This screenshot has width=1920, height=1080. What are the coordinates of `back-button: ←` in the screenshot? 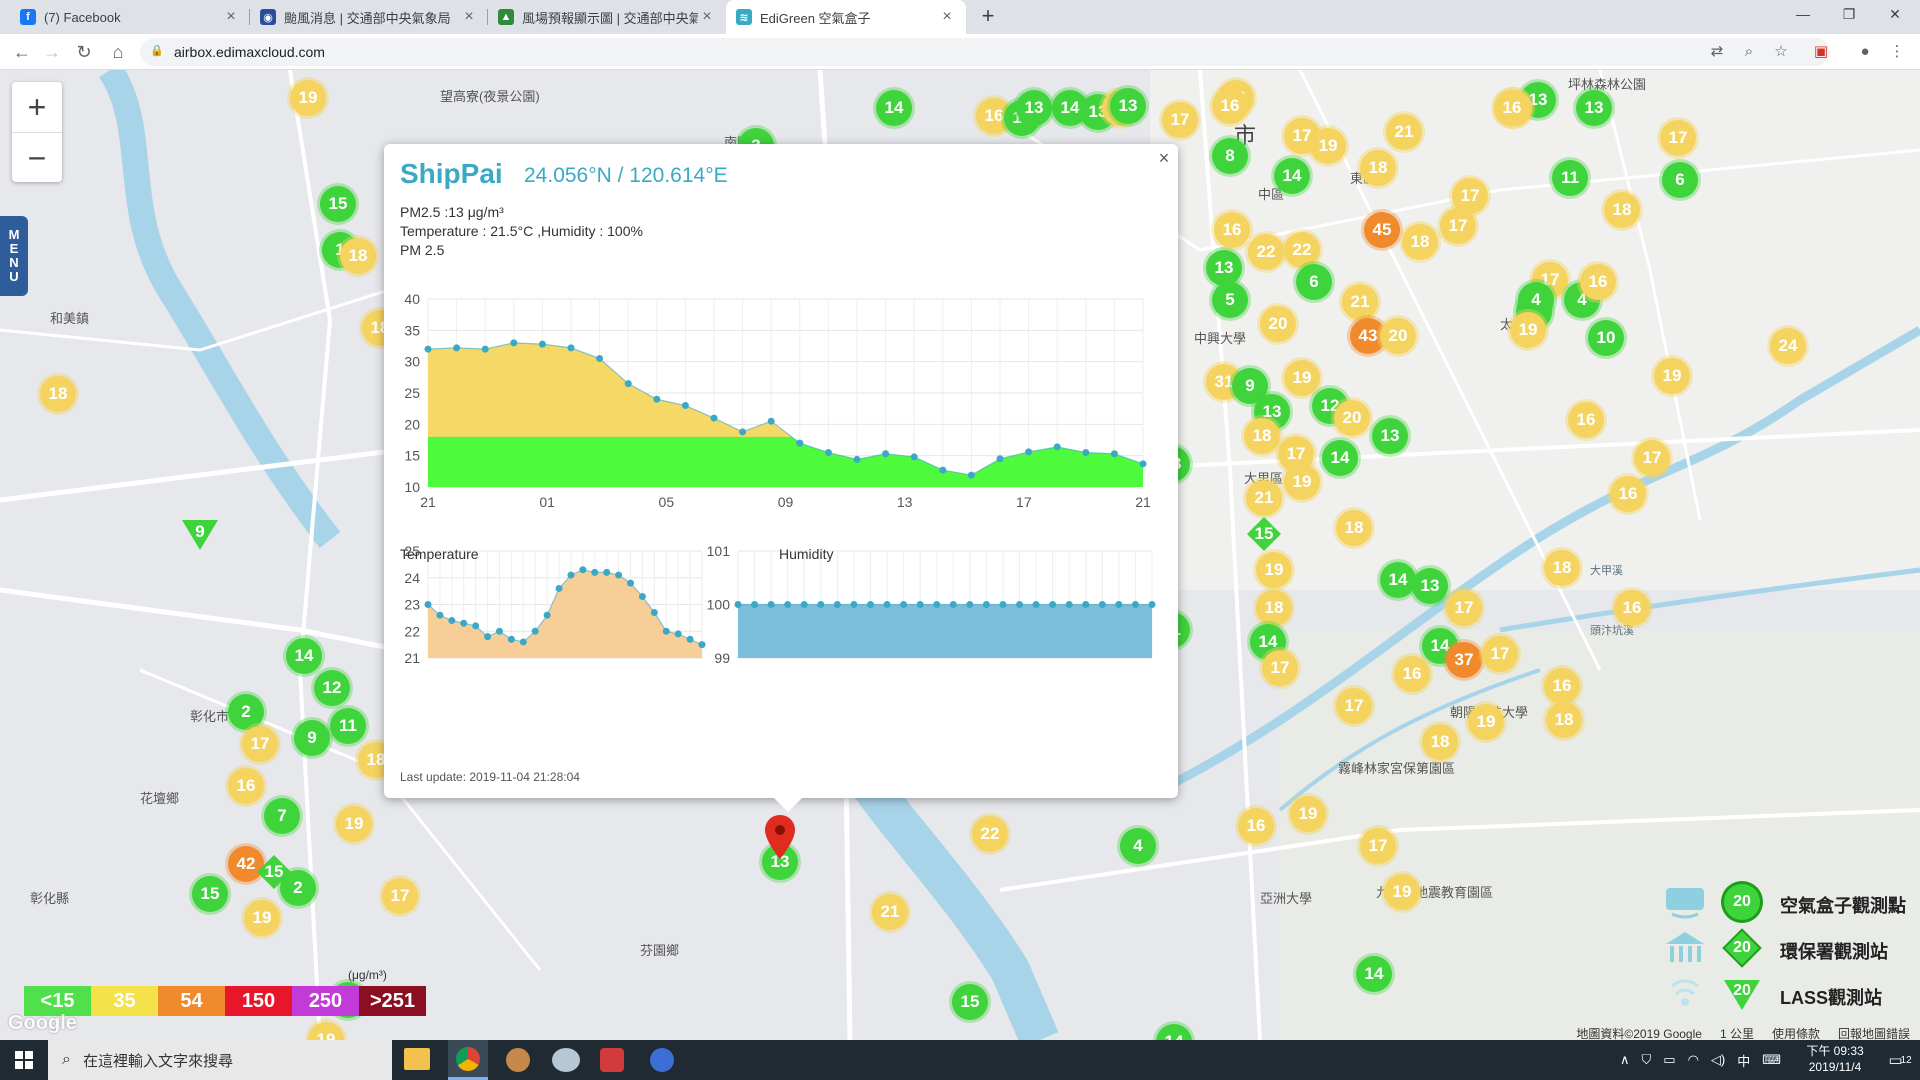 It's located at (22, 52).